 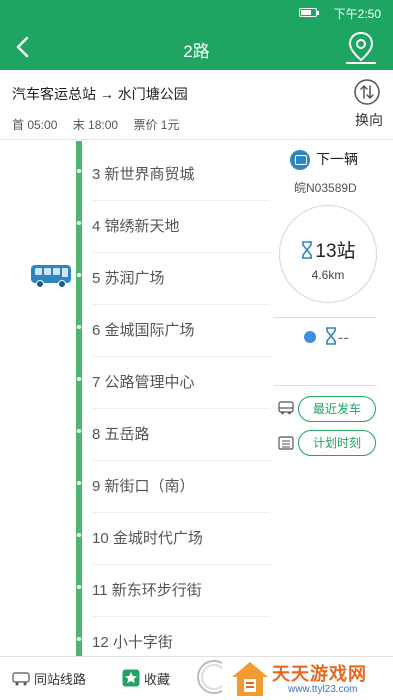 I want to click on map-pin-icon, so click(x=361, y=48).